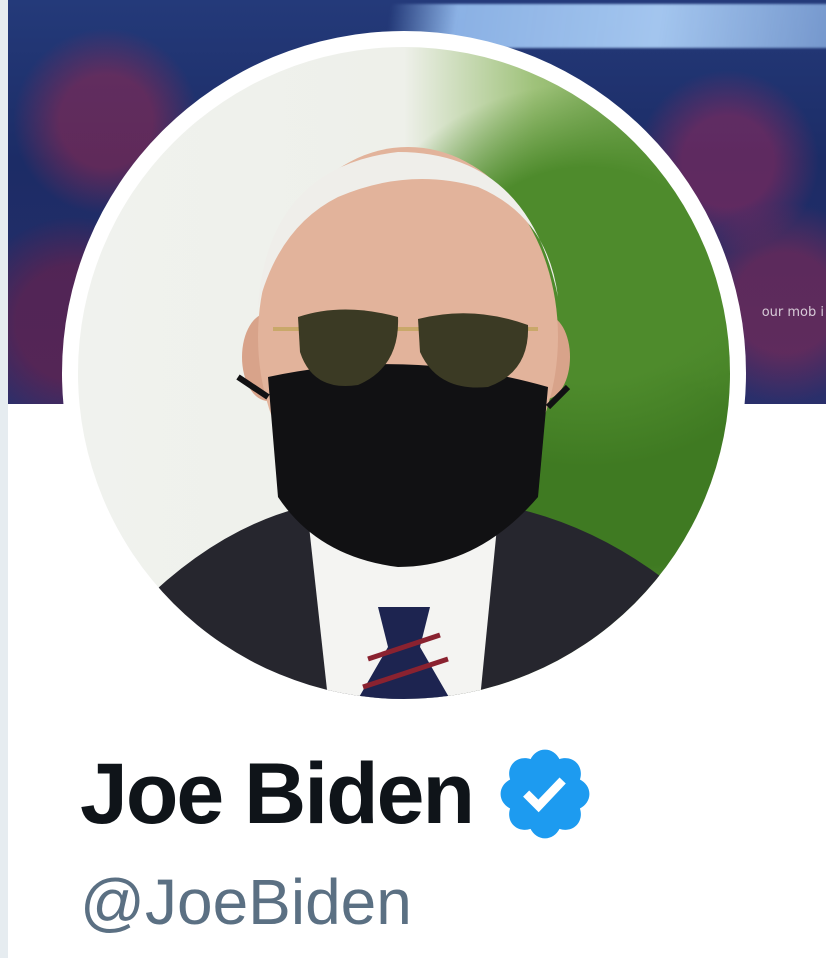 The height and width of the screenshot is (958, 826). Describe the element at coordinates (4, 479) in the screenshot. I see `page-edge` at that location.